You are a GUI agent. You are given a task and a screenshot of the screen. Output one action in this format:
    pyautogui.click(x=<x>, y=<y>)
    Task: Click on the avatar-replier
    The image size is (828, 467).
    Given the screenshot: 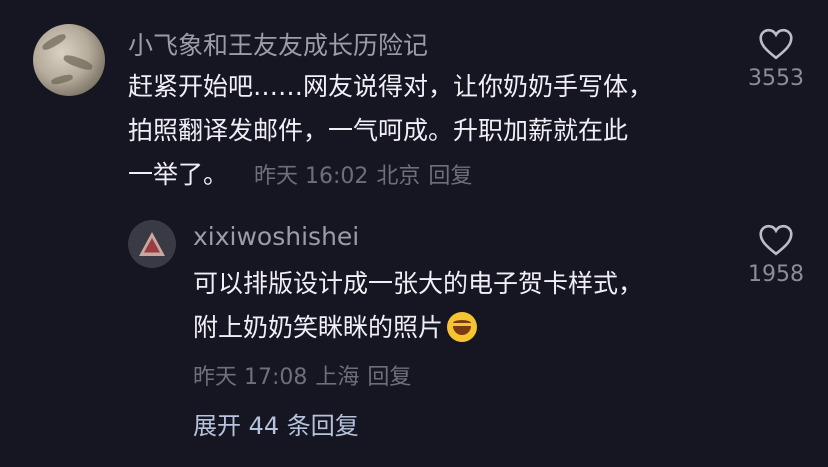 What is the action you would take?
    pyautogui.click(x=152, y=244)
    